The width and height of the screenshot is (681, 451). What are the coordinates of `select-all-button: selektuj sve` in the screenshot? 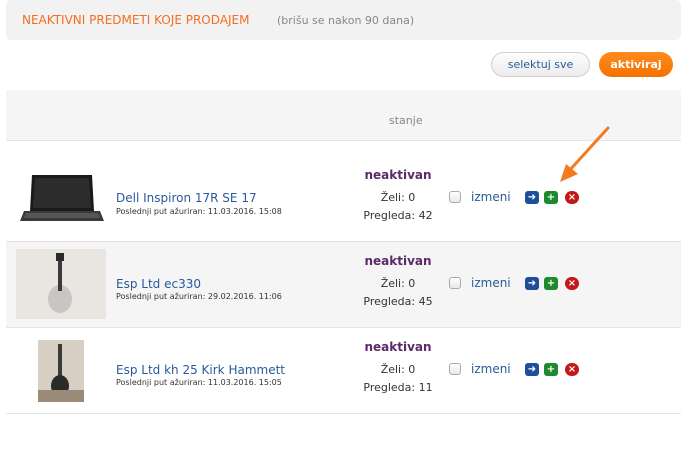 It's located at (540, 64).